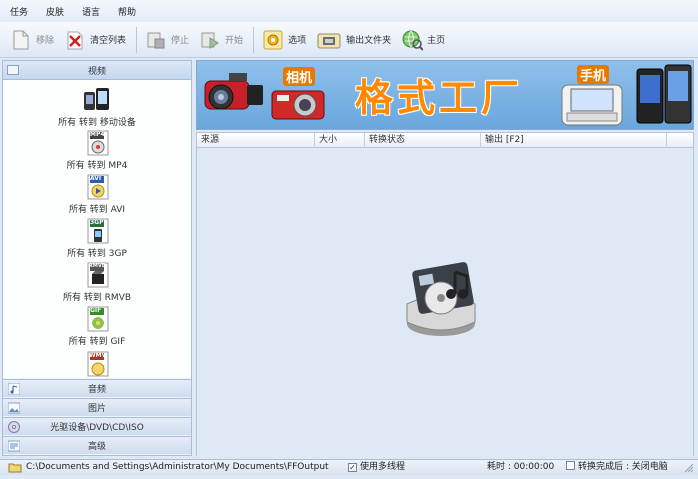 The image size is (698, 479). Describe the element at coordinates (97, 100) in the screenshot. I see `mobile-device-icon` at that location.